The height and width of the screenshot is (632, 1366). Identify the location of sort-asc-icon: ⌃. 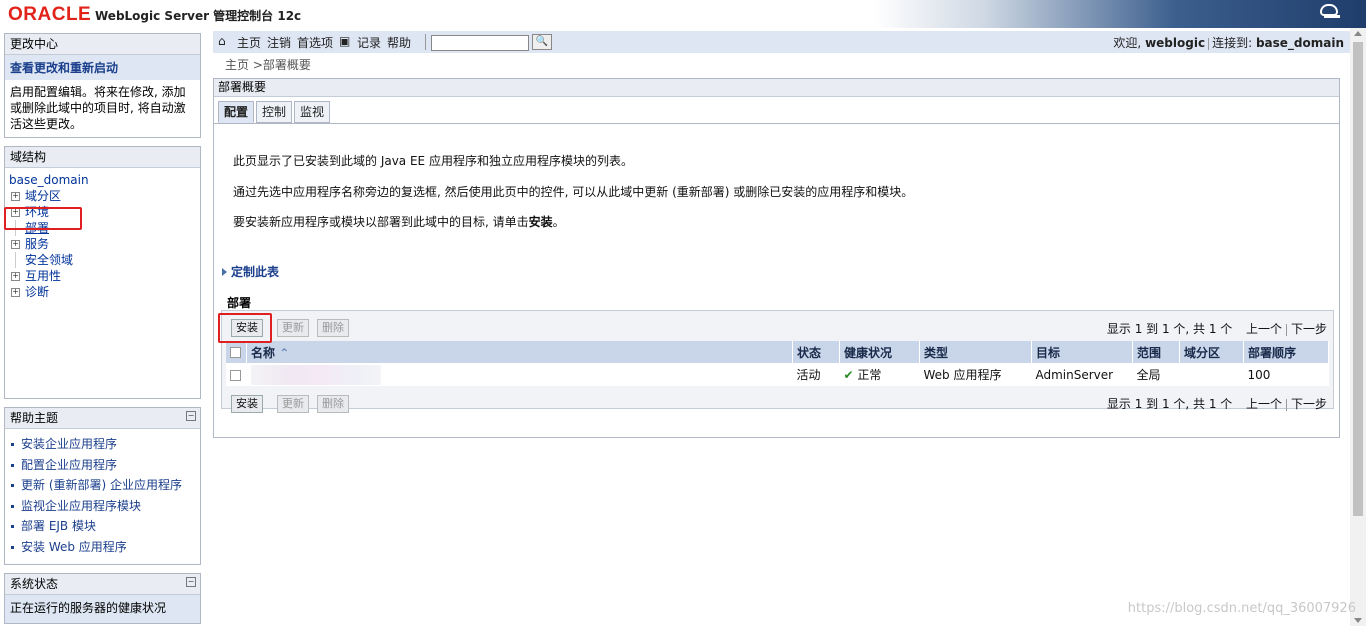
(284, 352).